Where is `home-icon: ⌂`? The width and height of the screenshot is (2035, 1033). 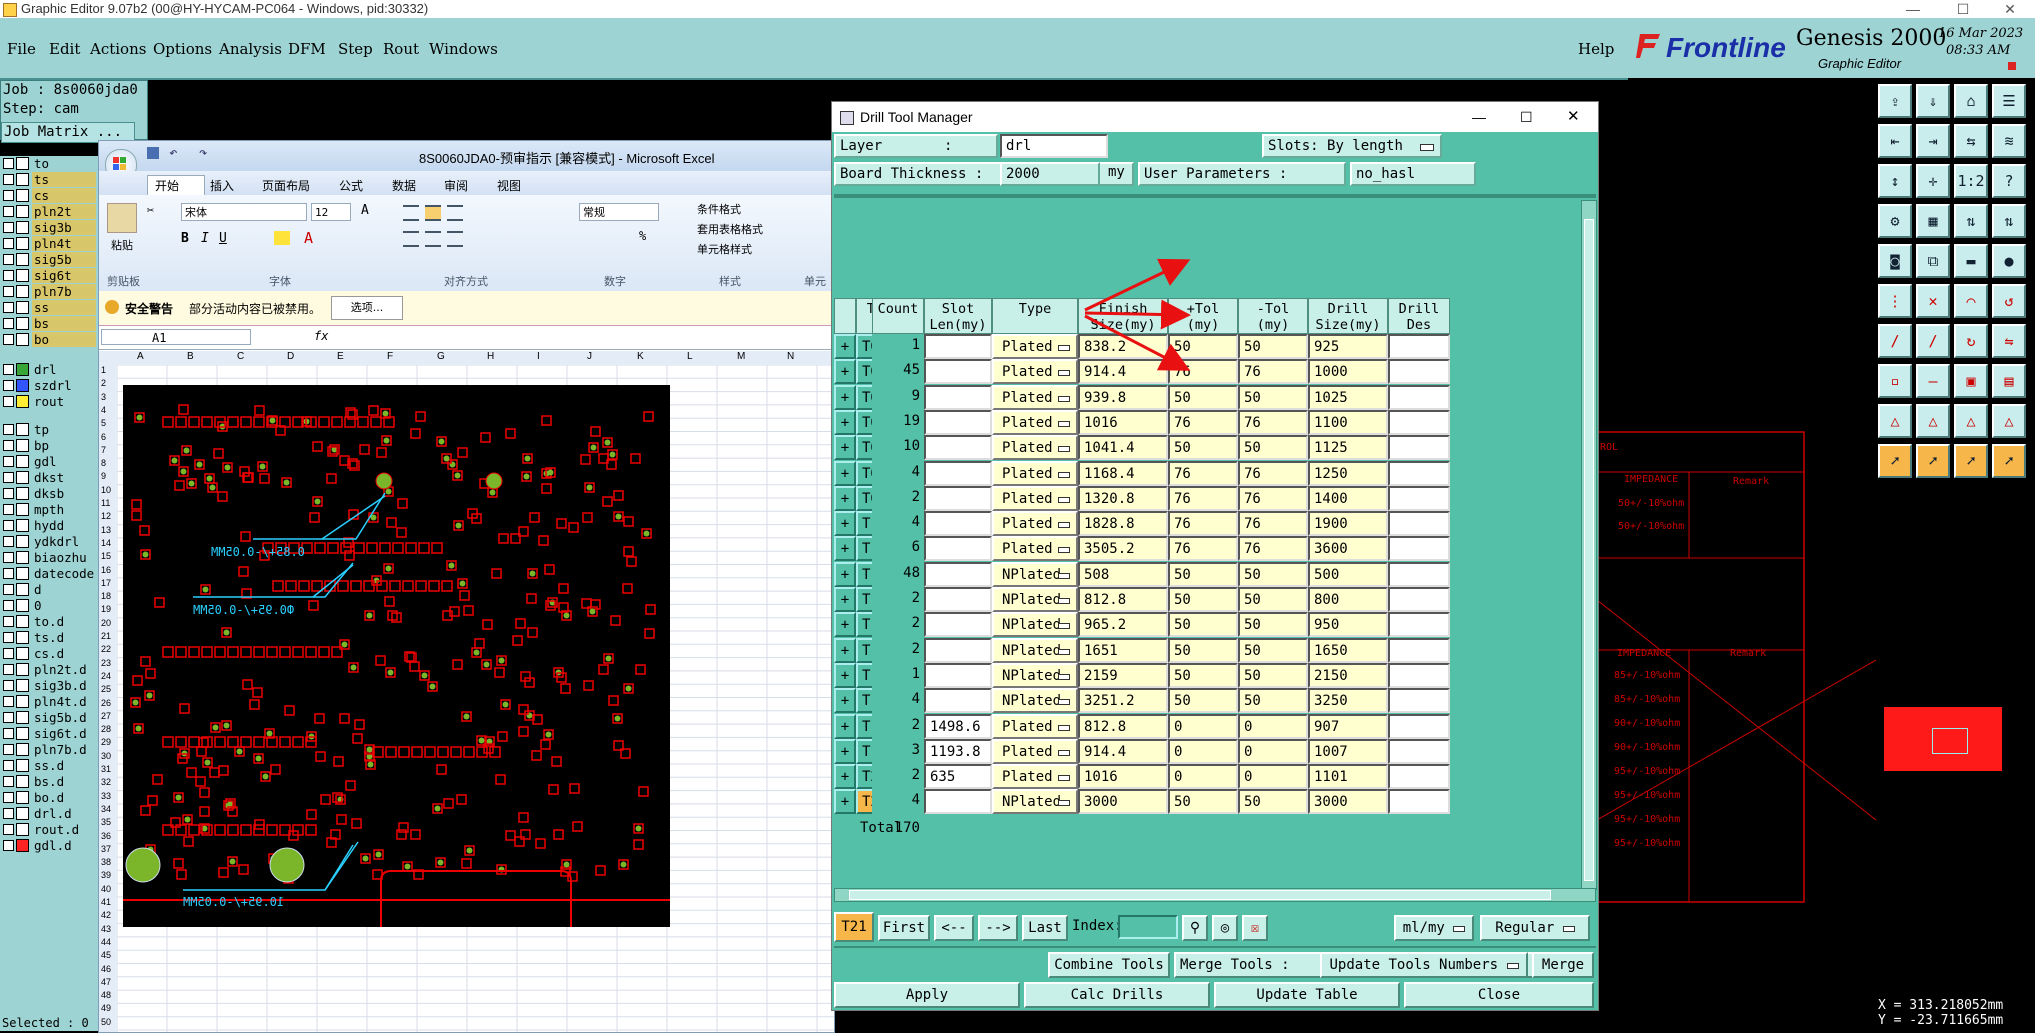
home-icon: ⌂ is located at coordinates (1971, 101).